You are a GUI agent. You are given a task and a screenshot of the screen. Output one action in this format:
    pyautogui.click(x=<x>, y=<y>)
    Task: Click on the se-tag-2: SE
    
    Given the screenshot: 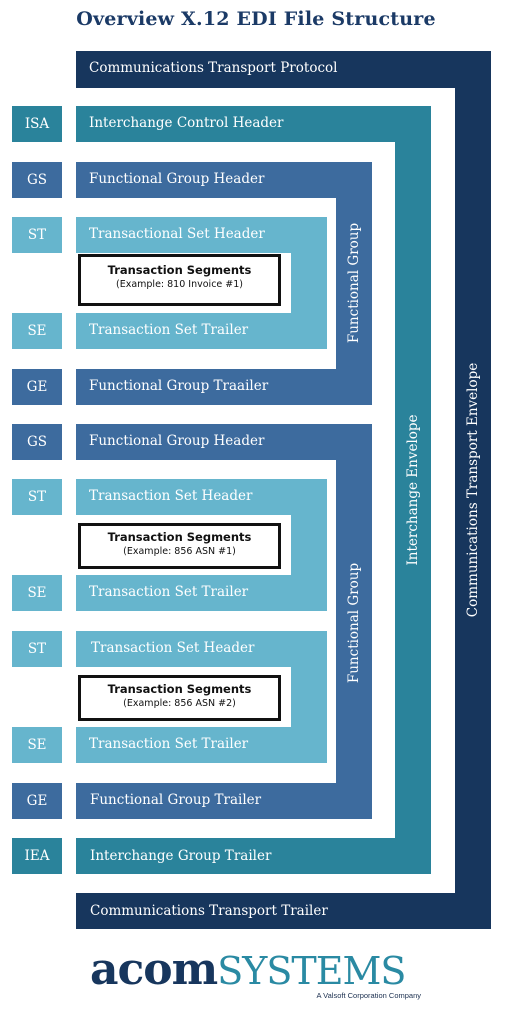 What is the action you would take?
    pyautogui.click(x=37, y=593)
    